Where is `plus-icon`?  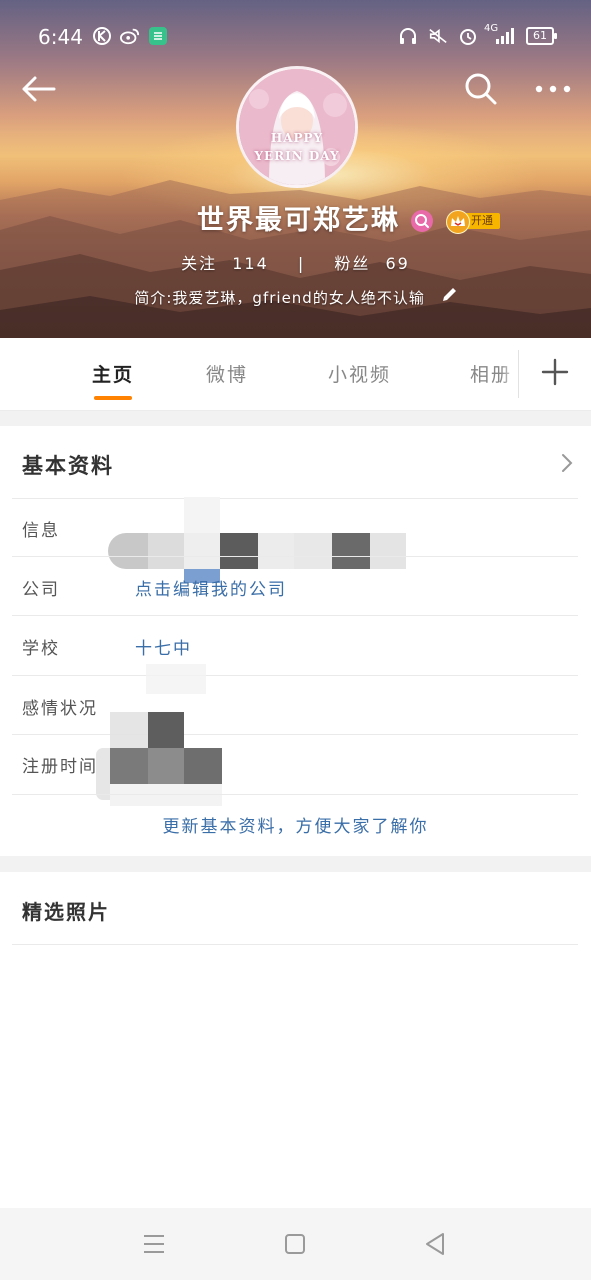
plus-icon is located at coordinates (555, 372).